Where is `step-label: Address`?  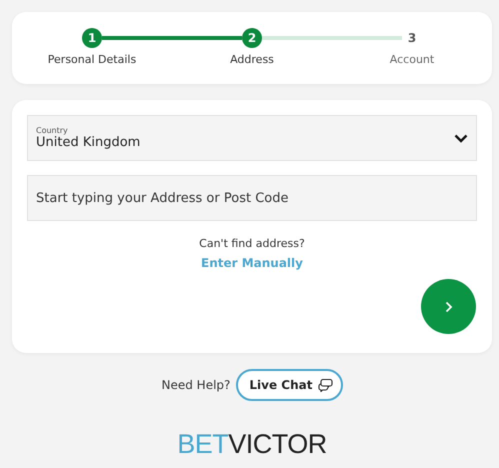
step-label: Address is located at coordinates (252, 59).